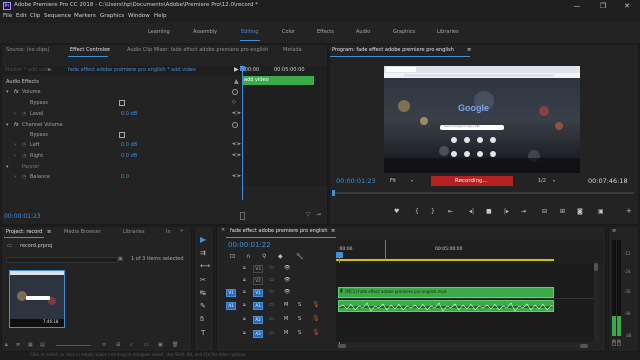 The width and height of the screenshot is (640, 360). What do you see at coordinates (160, 345) in the screenshot?
I see `new-item-icon: ▣` at bounding box center [160, 345].